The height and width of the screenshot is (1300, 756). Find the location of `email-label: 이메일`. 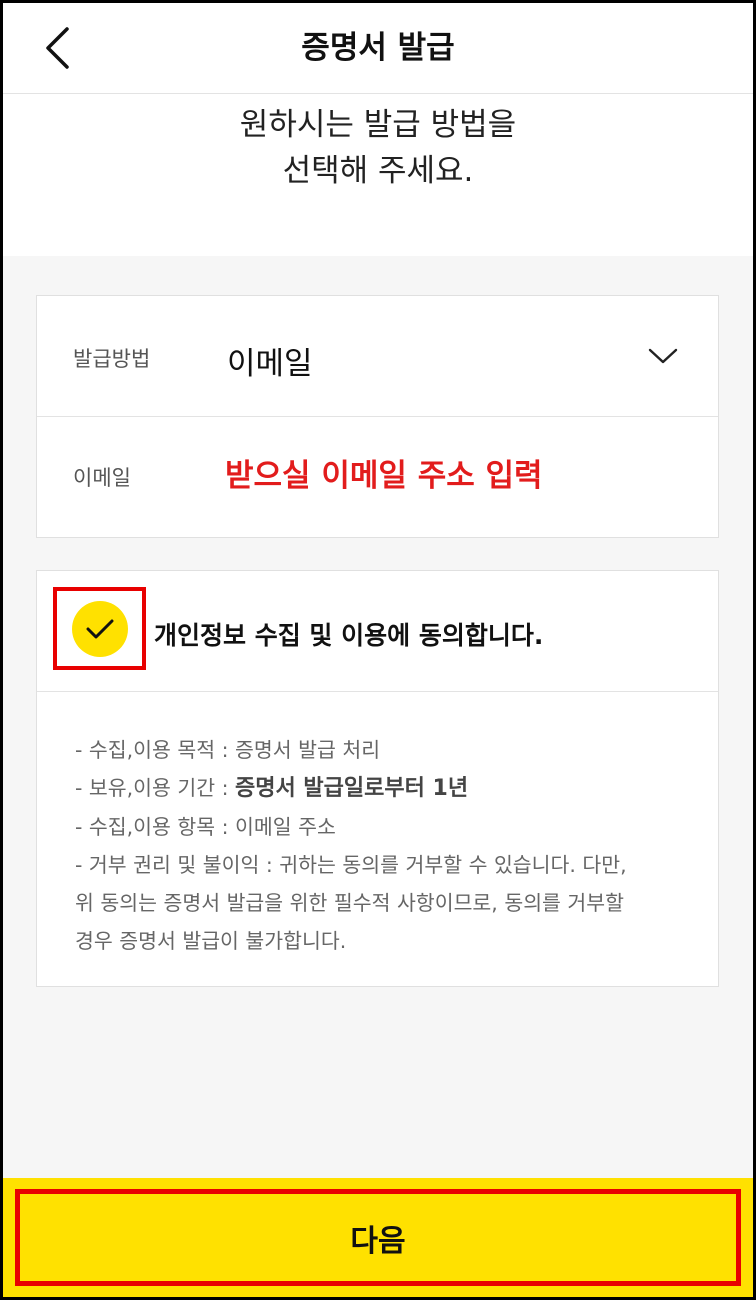

email-label: 이메일 is located at coordinates (102, 478).